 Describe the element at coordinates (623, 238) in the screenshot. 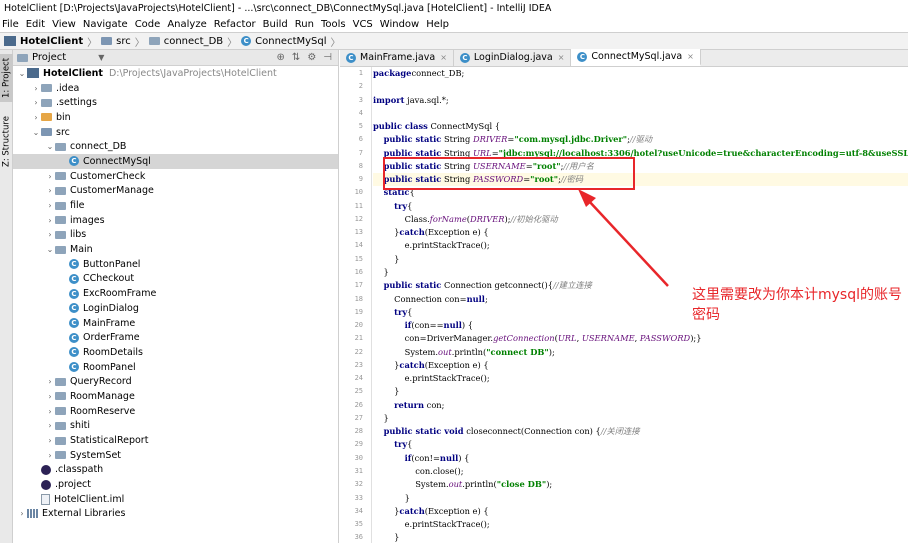

I see `annotation-arrow` at that location.